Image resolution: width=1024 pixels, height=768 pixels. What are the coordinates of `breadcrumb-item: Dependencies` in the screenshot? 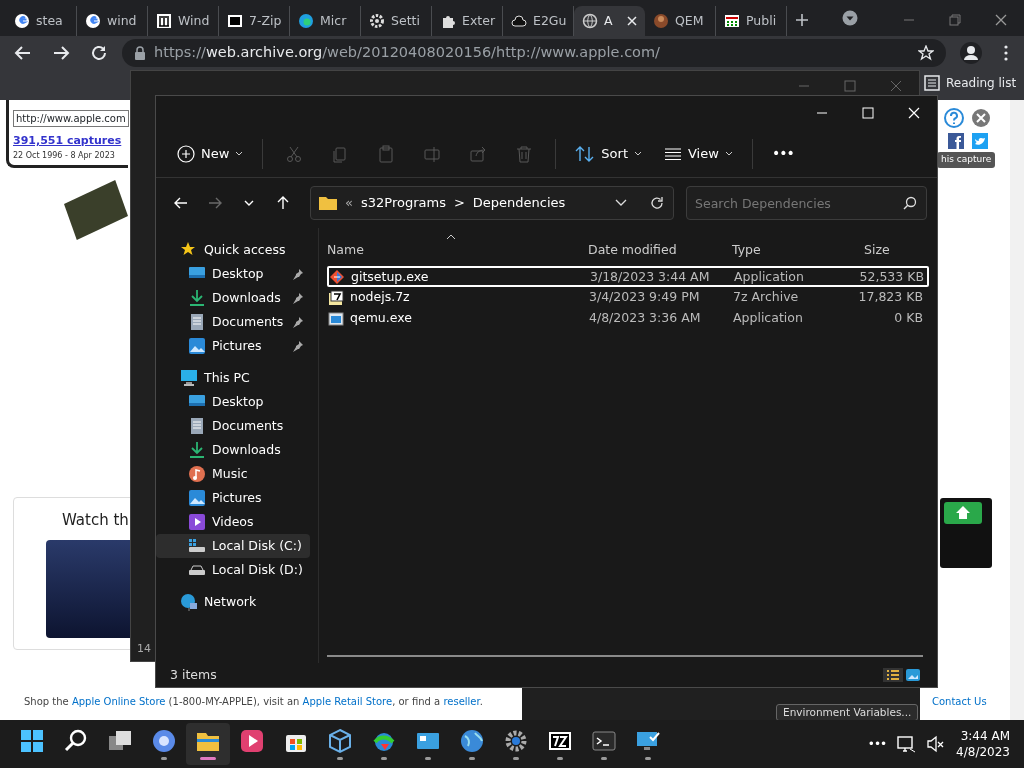 It's located at (519, 203).